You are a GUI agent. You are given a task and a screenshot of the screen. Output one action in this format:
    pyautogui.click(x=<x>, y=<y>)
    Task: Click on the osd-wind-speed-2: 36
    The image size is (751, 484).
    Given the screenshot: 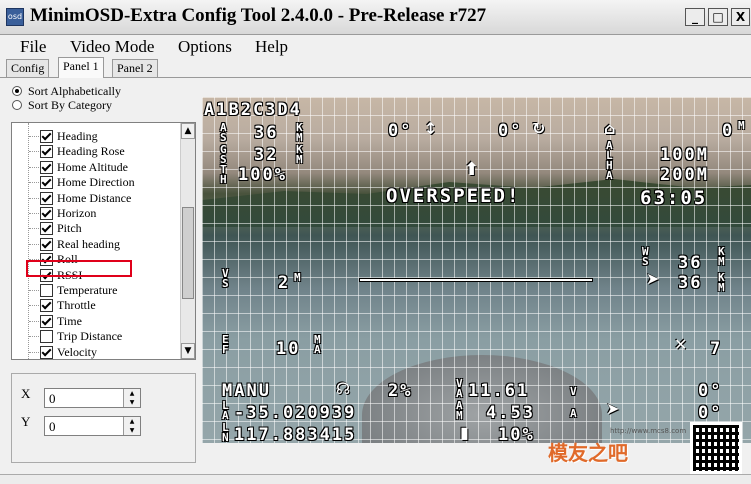 What is the action you would take?
    pyautogui.click(x=690, y=283)
    